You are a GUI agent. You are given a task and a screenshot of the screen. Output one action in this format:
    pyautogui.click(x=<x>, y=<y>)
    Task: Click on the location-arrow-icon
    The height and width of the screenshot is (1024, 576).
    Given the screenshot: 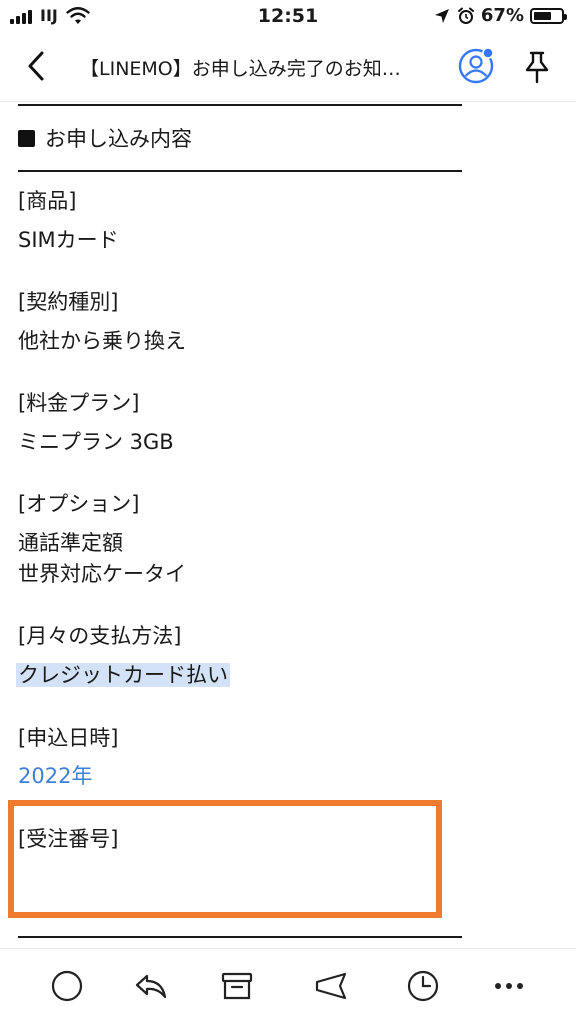 What is the action you would take?
    pyautogui.click(x=441, y=15)
    